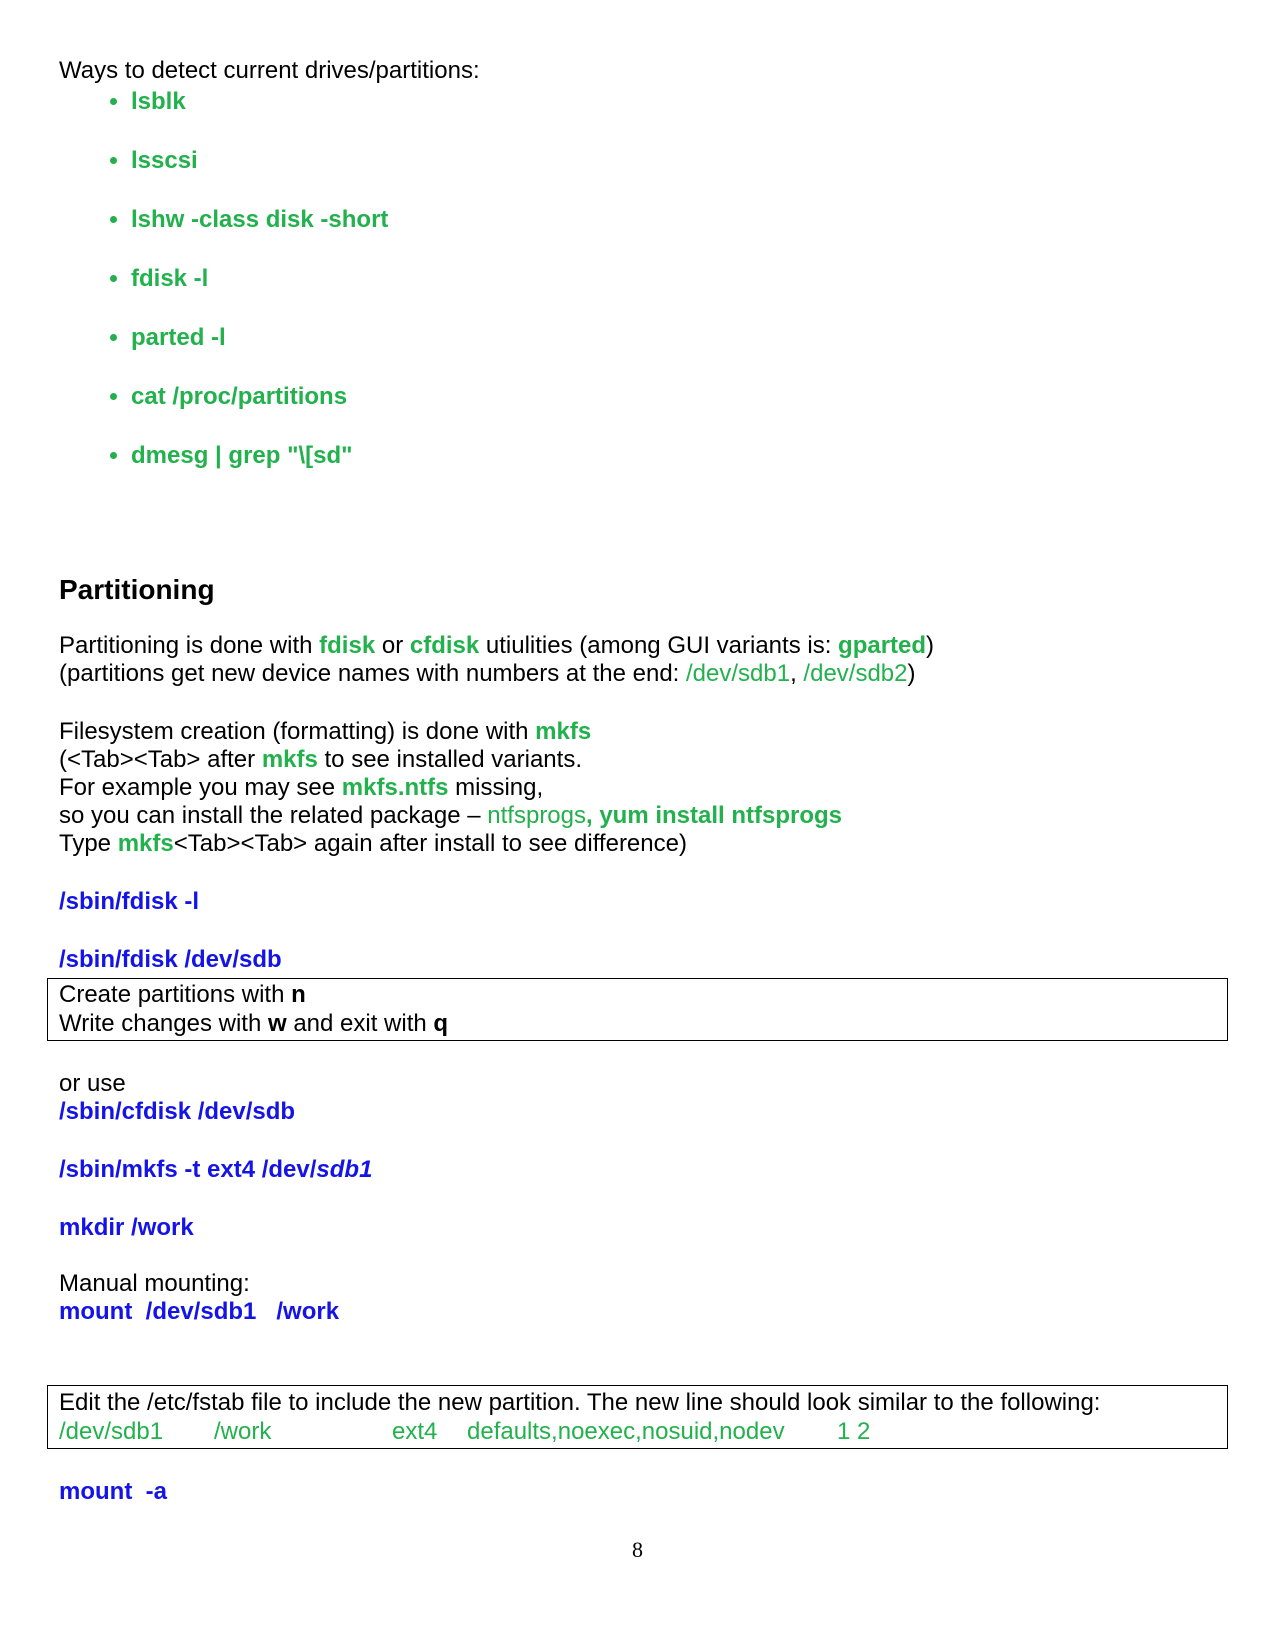 This screenshot has height=1650, width=1275. What do you see at coordinates (129, 901) in the screenshot?
I see `command-fdisk-list: /sbin/fdisk -l` at bounding box center [129, 901].